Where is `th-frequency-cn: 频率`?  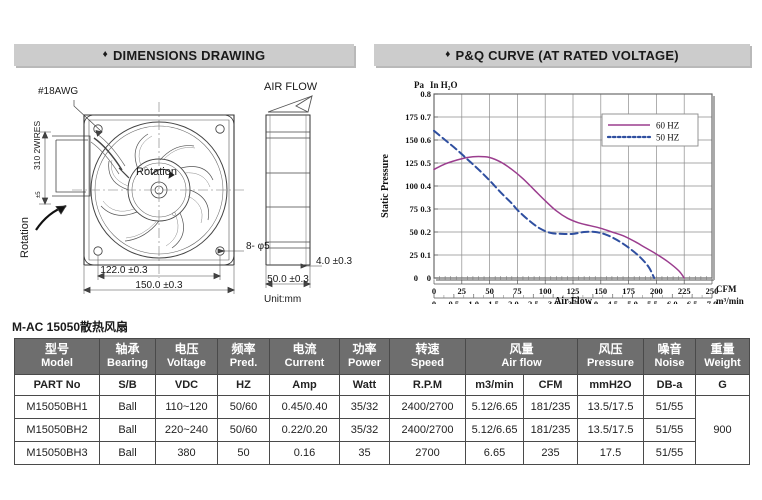 th-frequency-cn: 频率 is located at coordinates (243, 349).